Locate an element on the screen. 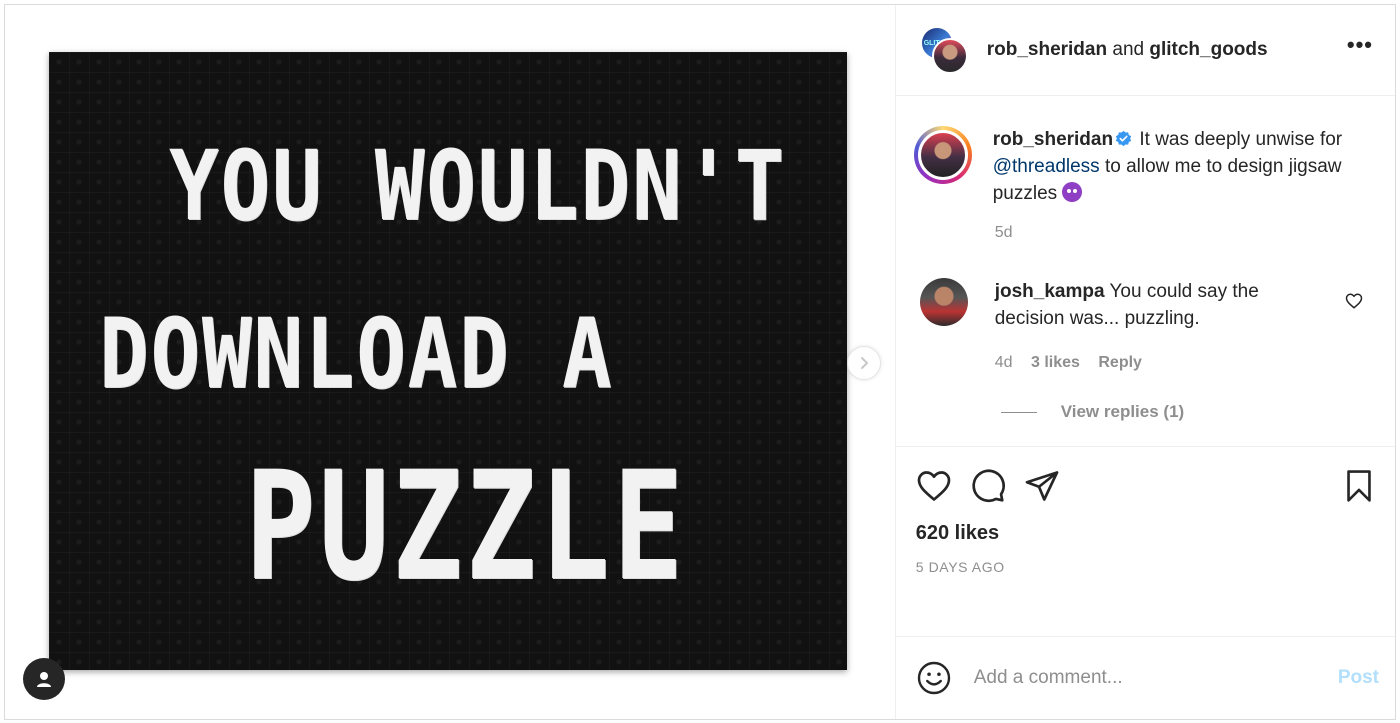 This screenshot has width=1400, height=723. collab-avatars: GLITCH is located at coordinates (944, 50).